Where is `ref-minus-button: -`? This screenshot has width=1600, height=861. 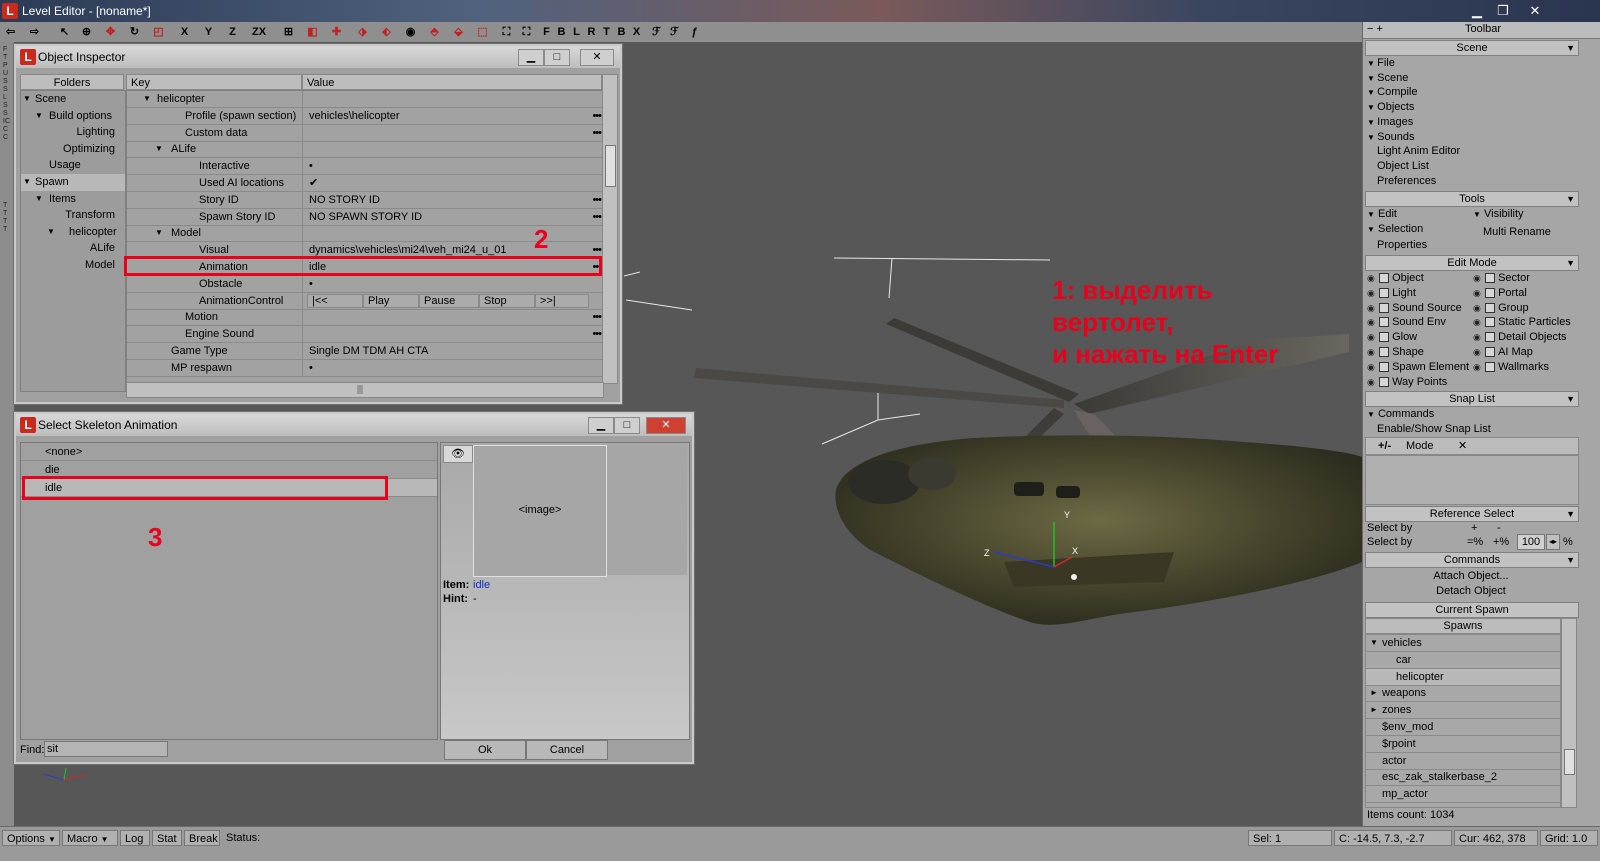
ref-minus-button: - is located at coordinates (1499, 528).